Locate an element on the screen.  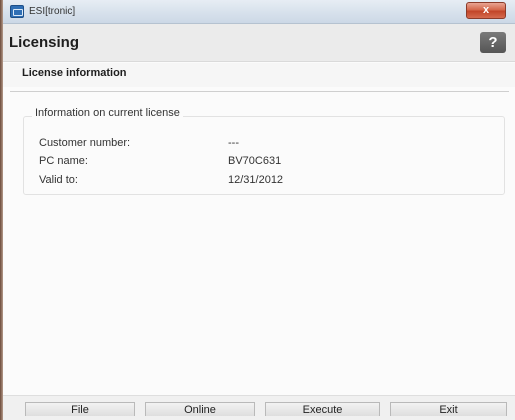
pc-name-value: BV70C631 is located at coordinates (255, 161).